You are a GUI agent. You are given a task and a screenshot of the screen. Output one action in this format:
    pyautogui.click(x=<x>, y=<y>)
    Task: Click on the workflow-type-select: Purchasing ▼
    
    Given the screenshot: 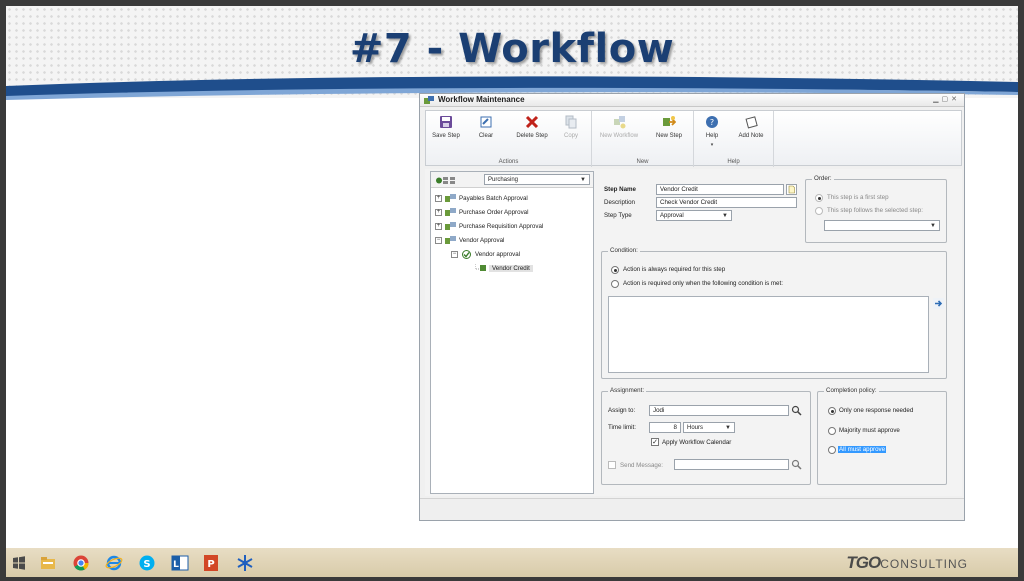 What is the action you would take?
    pyautogui.click(x=537, y=179)
    